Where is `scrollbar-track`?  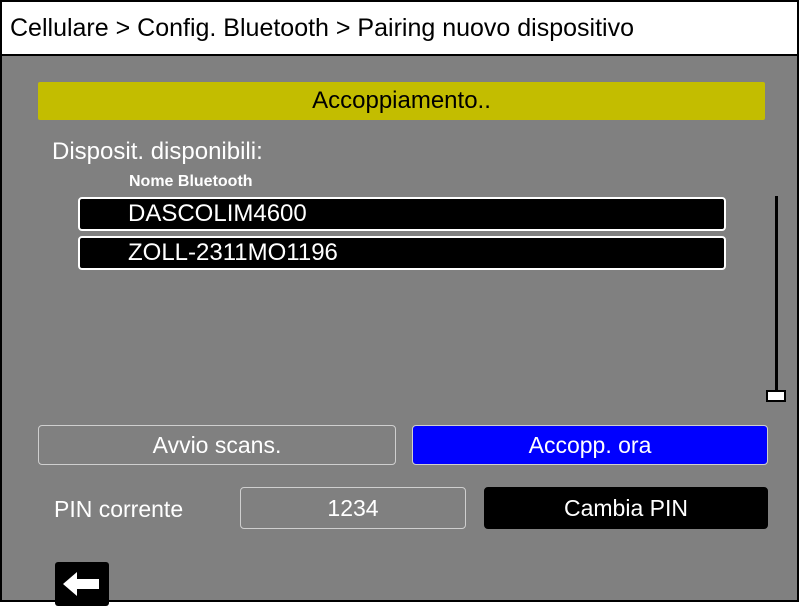 scrollbar-track is located at coordinates (776, 294).